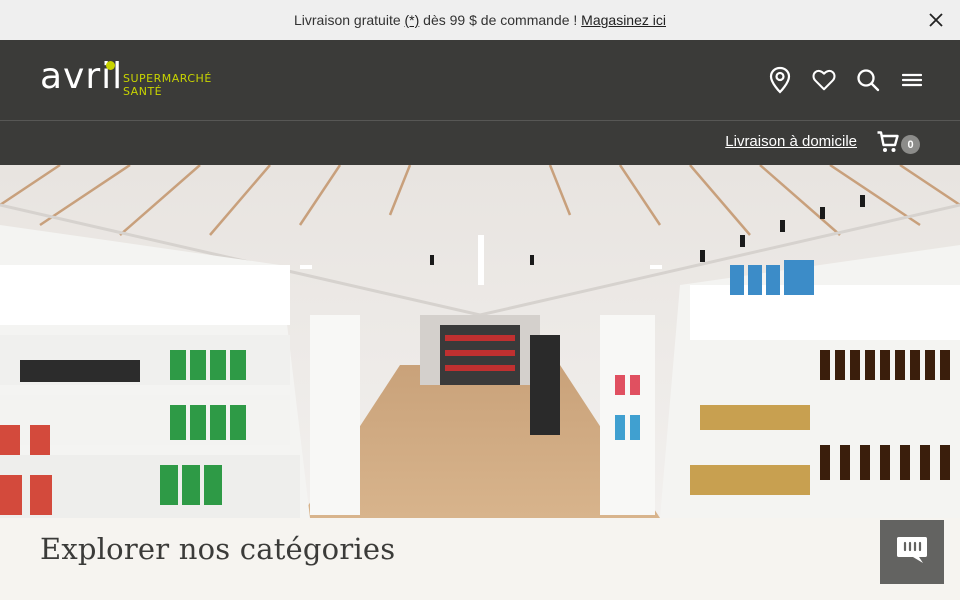  What do you see at coordinates (868, 80) in the screenshot?
I see `search-icon` at bounding box center [868, 80].